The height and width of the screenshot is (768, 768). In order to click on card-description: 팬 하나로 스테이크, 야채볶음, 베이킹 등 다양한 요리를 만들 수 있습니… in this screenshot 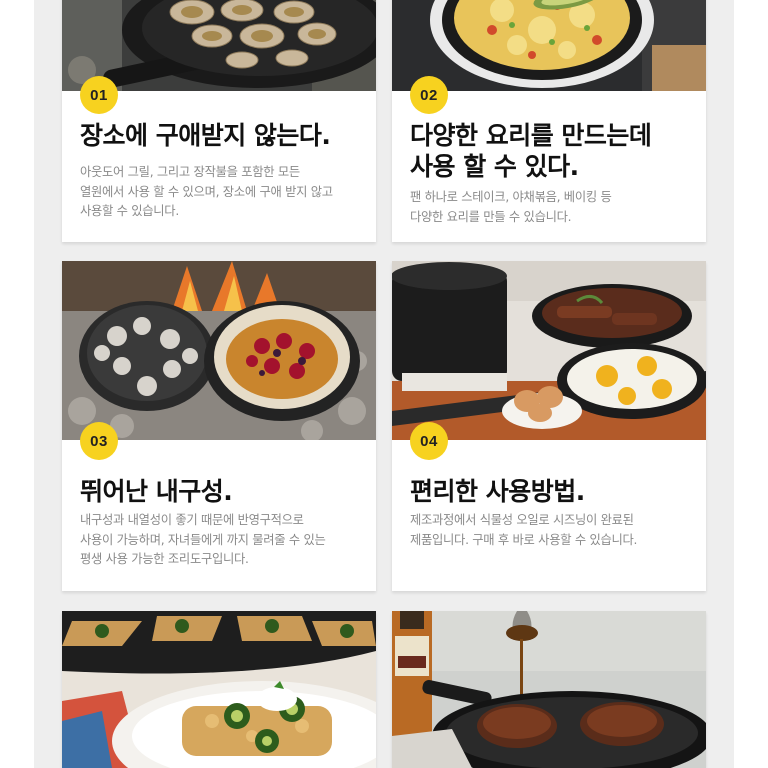, I will do `click(554, 207)`.